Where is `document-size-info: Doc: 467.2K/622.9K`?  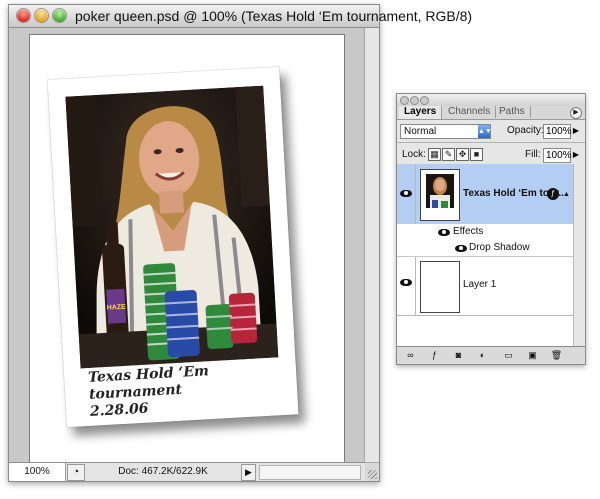 document-size-info: Doc: 467.2K/622.9K is located at coordinates (163, 471).